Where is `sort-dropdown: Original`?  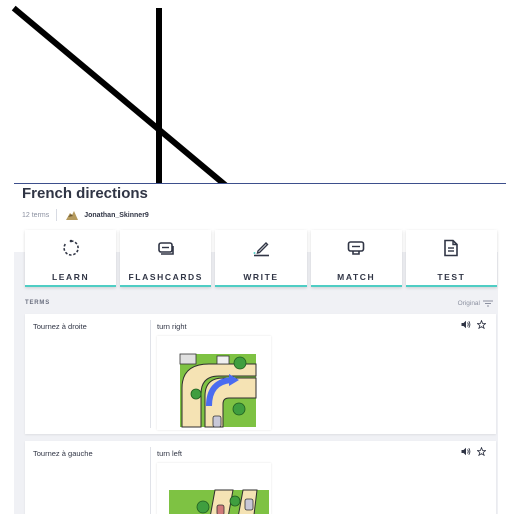
sort-dropdown: Original is located at coordinates (475, 303).